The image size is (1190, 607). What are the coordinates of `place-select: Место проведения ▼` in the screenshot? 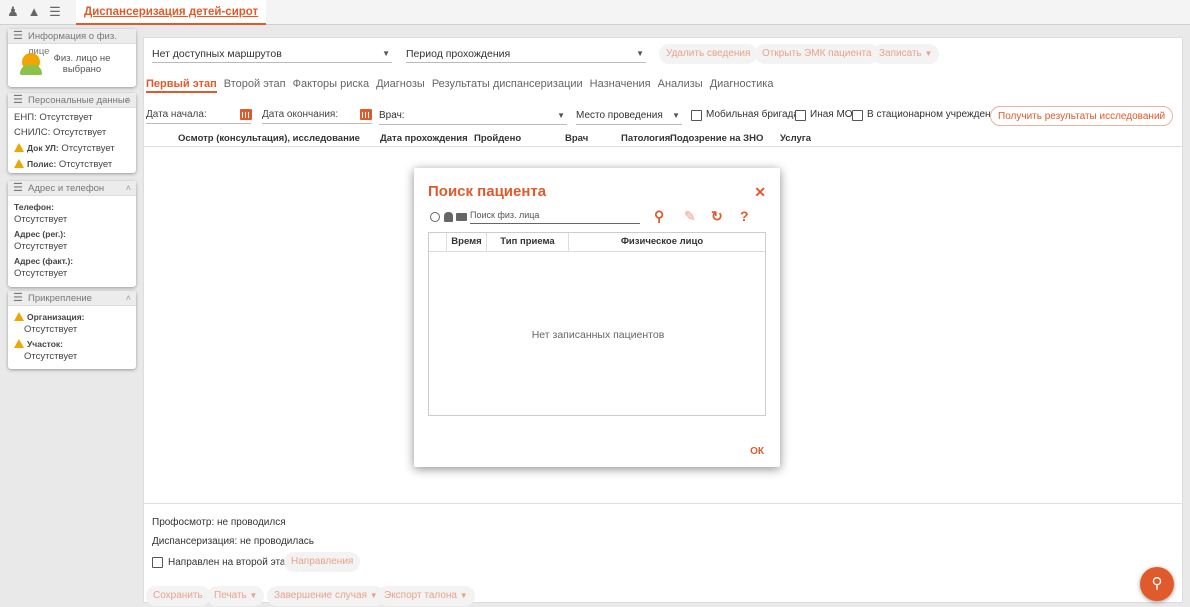 It's located at (629, 116).